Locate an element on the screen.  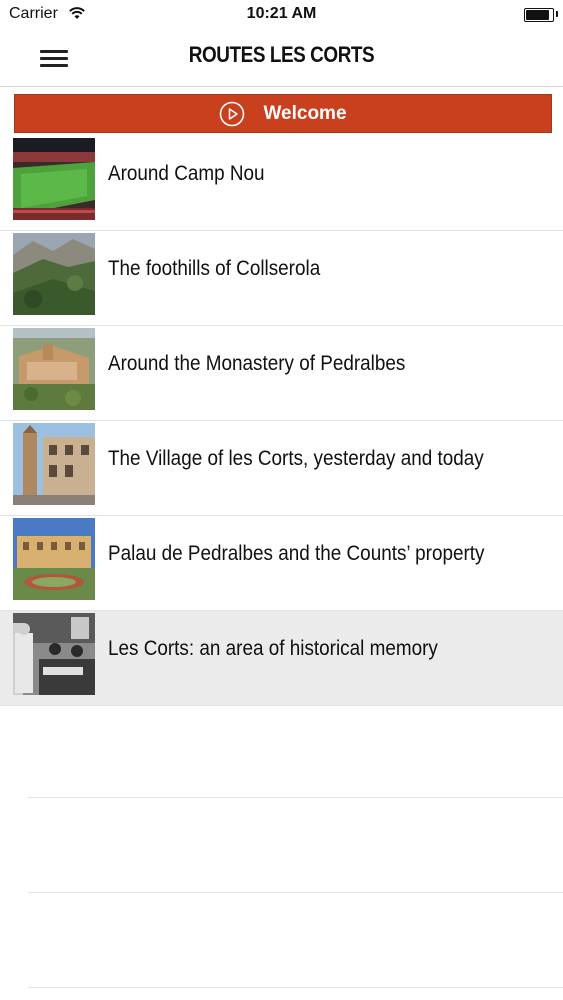
historical-bw-photo is located at coordinates (54, 654).